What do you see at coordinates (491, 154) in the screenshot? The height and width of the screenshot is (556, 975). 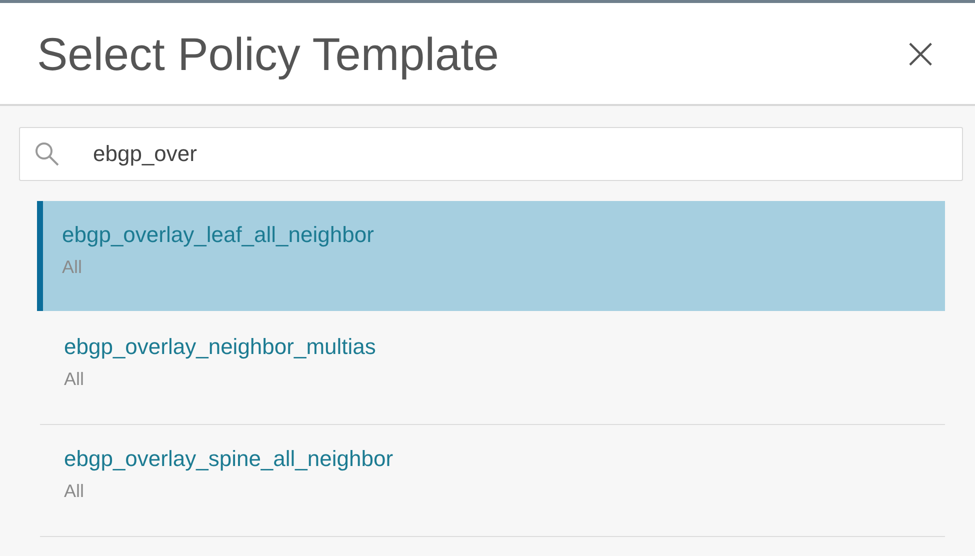 I see `search-field: ebgp_over` at bounding box center [491, 154].